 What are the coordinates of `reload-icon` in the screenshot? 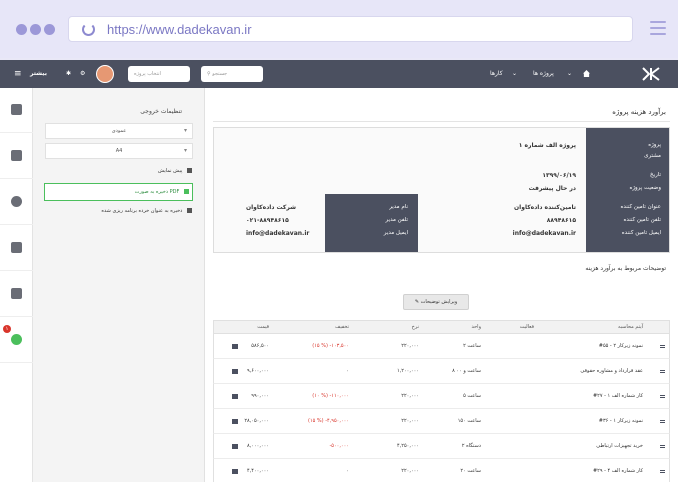 It's located at (88, 29).